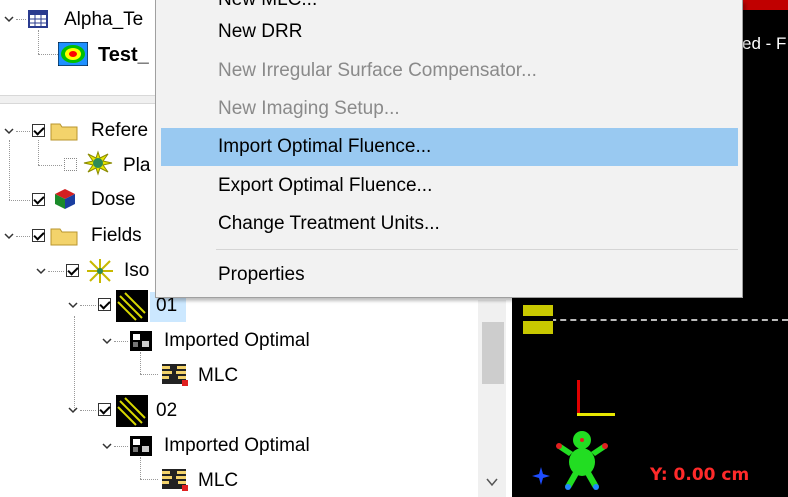 This screenshot has width=788, height=497. What do you see at coordinates (98, 163) in the screenshot?
I see `plan-icon` at bounding box center [98, 163].